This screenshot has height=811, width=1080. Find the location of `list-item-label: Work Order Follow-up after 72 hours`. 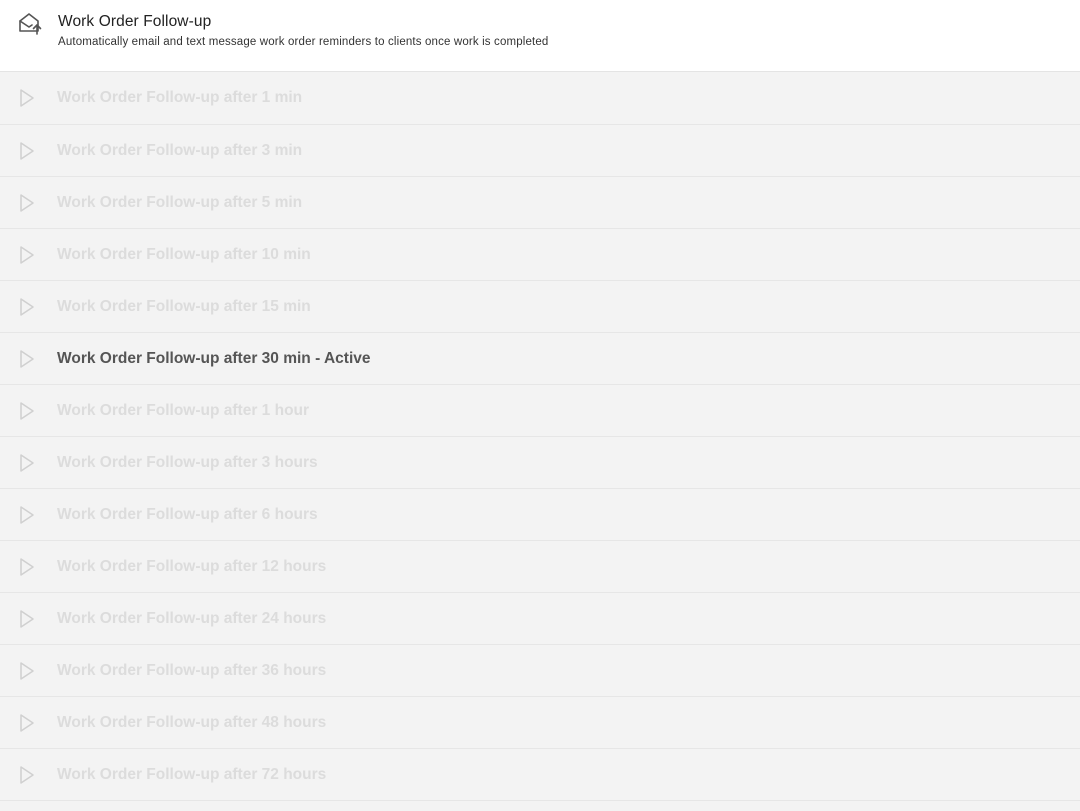

list-item-label: Work Order Follow-up after 72 hours is located at coordinates (192, 774).